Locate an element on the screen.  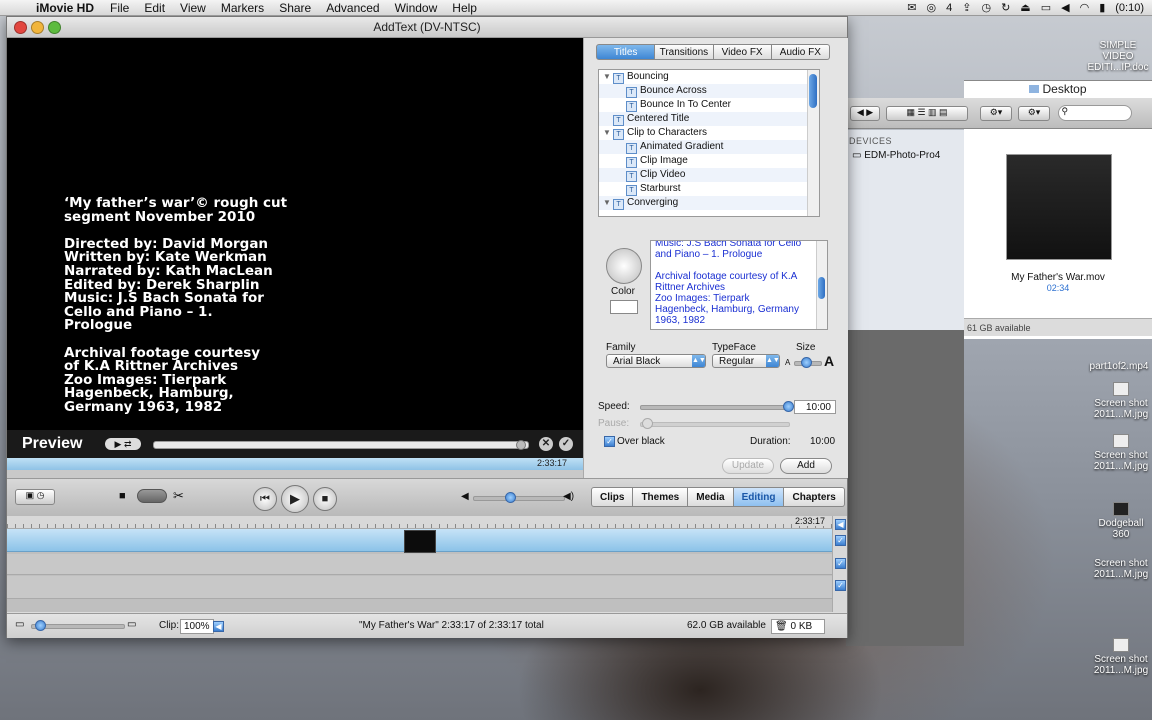
add-button: Add is located at coordinates (806, 466).